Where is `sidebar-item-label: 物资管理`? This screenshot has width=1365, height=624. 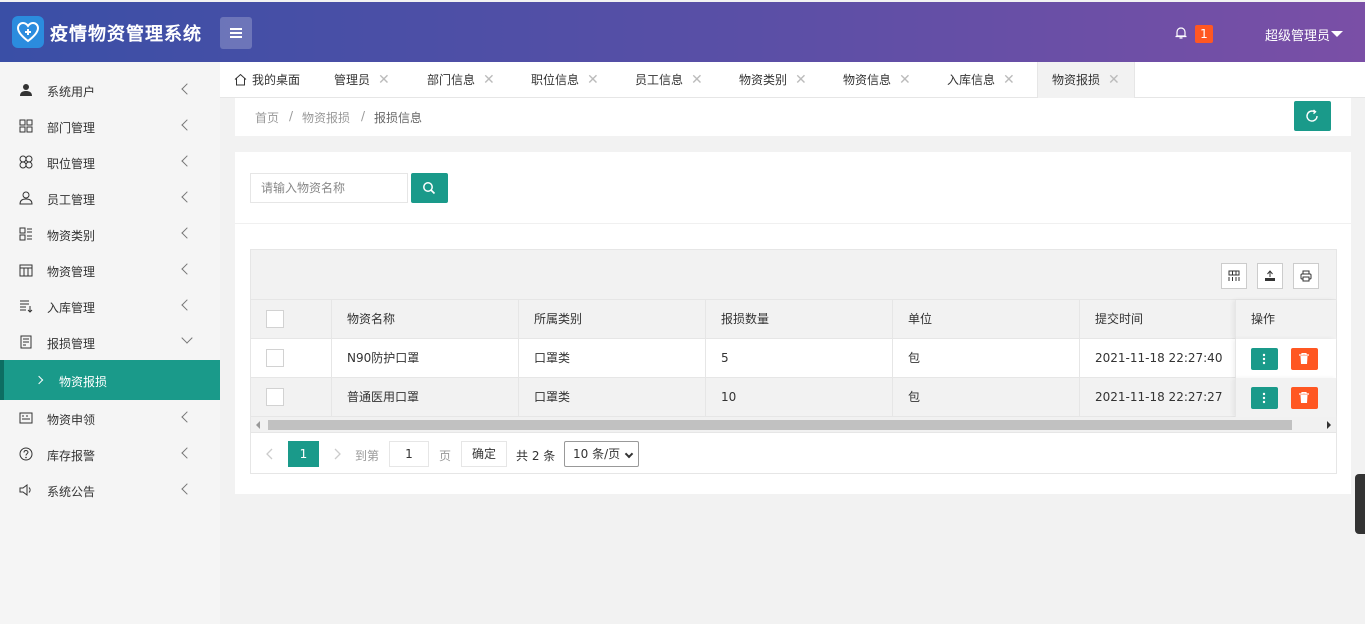 sidebar-item-label: 物资管理 is located at coordinates (71, 272).